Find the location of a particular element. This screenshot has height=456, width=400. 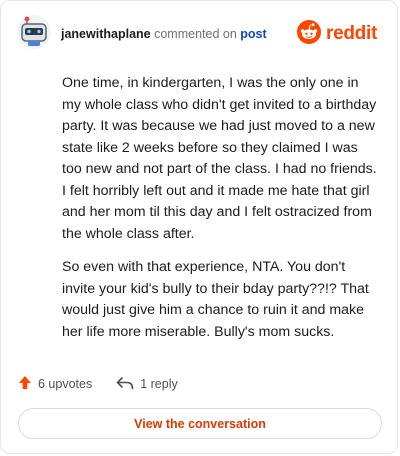

comment-byline: janewithaplane commented on post is located at coordinates (164, 34).